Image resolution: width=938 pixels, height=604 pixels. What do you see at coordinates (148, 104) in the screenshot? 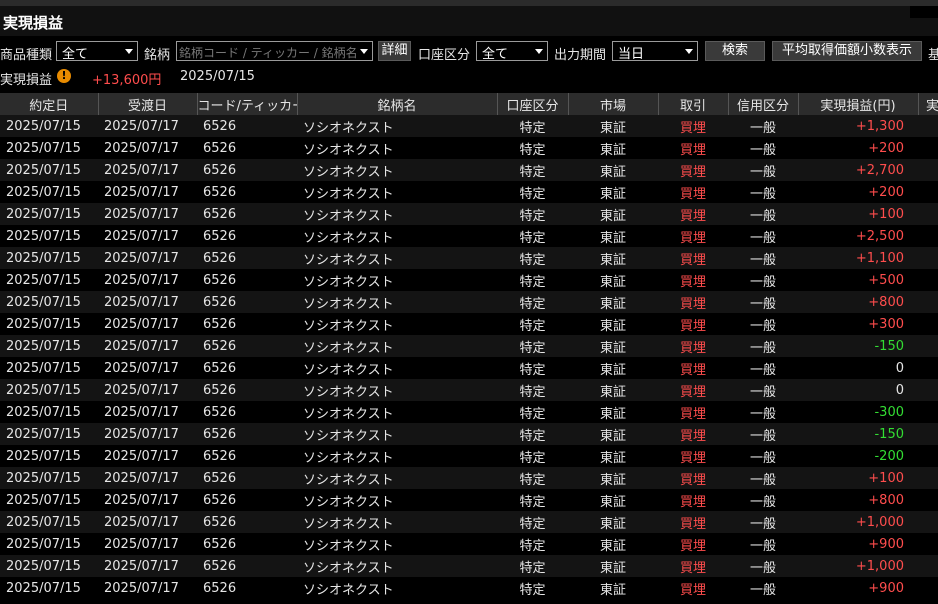
I see `col-header-settle-date: 受渡日` at bounding box center [148, 104].